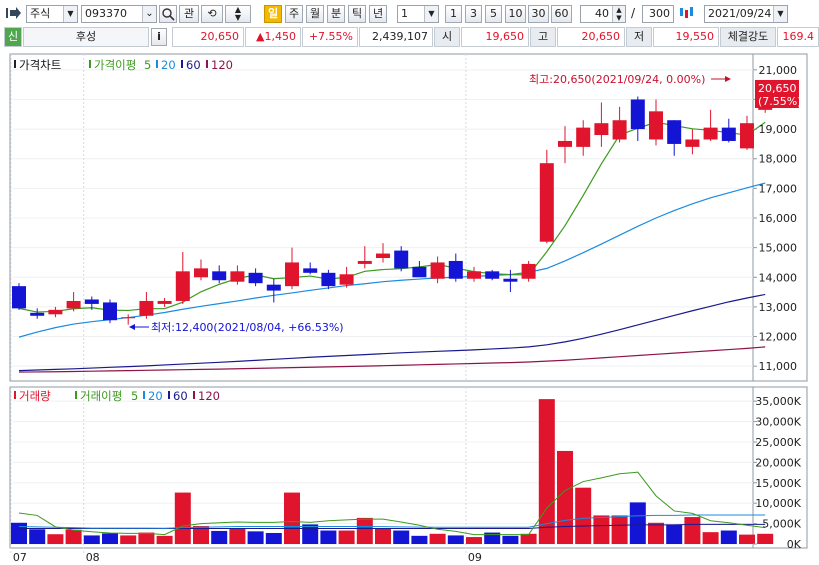 This screenshot has width=819, height=565. What do you see at coordinates (119, 14) in the screenshot?
I see `stock-code-input: 093370 ⌄` at bounding box center [119, 14].